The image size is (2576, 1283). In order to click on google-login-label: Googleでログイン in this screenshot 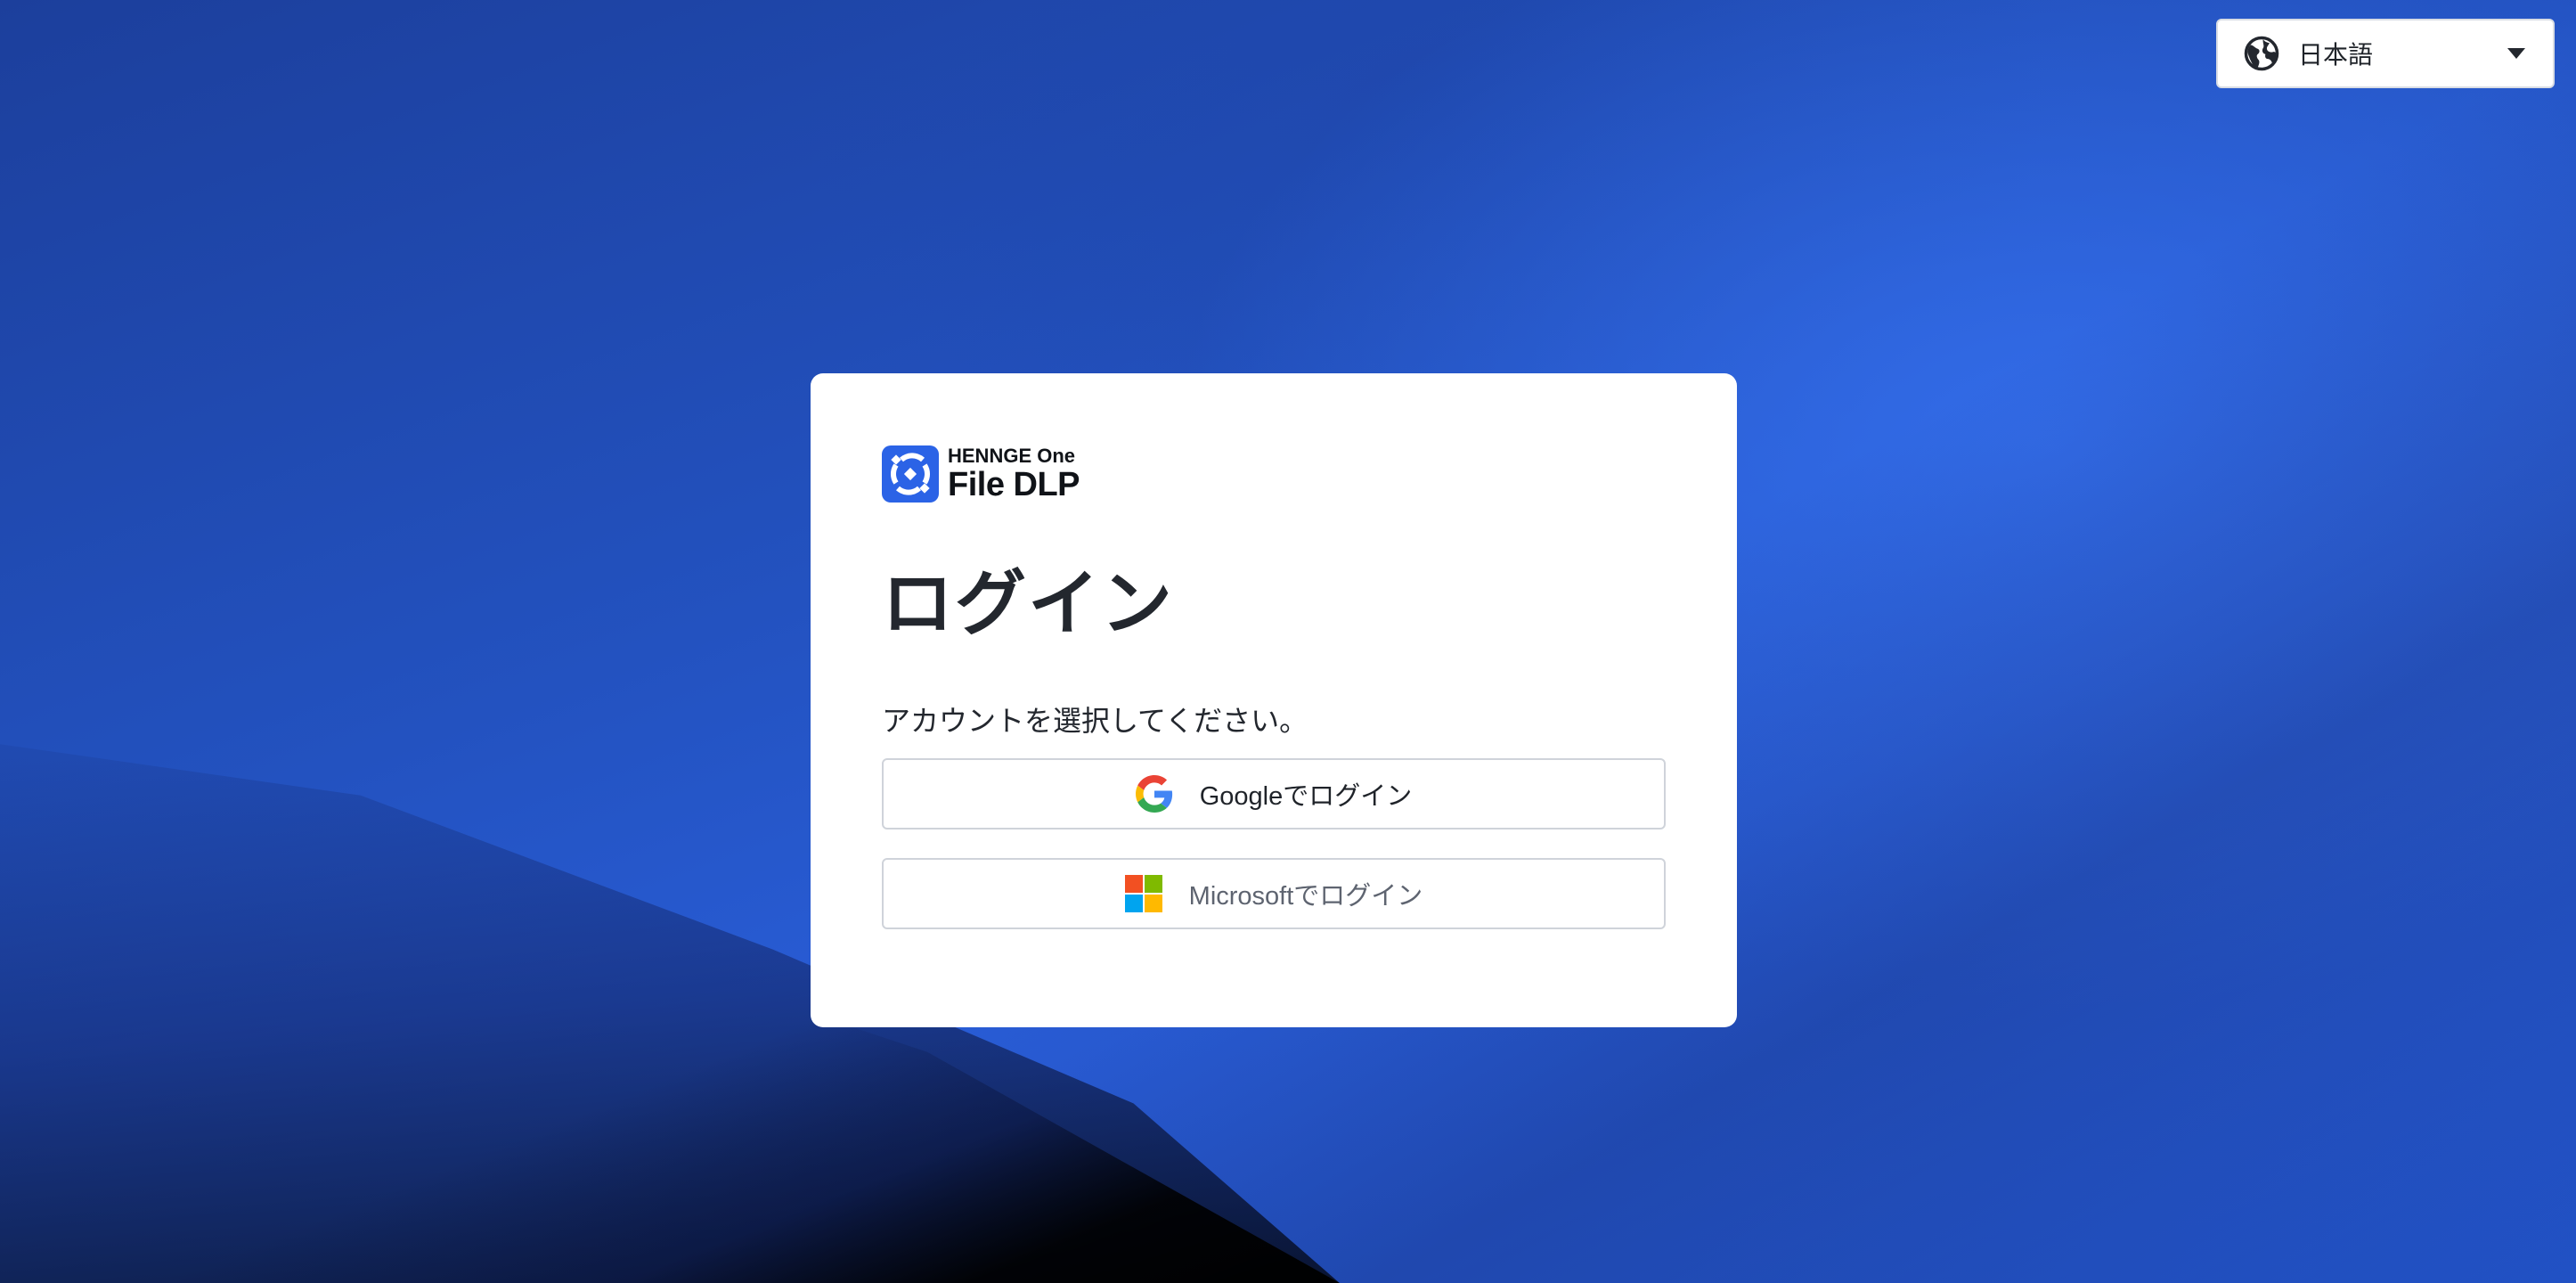, I will do `click(1306, 796)`.